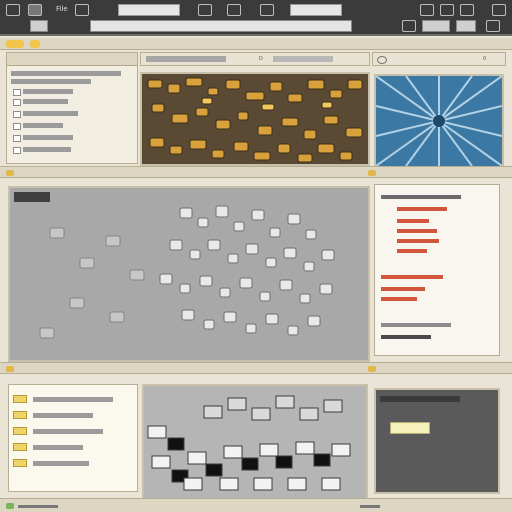  What do you see at coordinates (499, 10) in the screenshot?
I see `window-close-icon` at bounding box center [499, 10].